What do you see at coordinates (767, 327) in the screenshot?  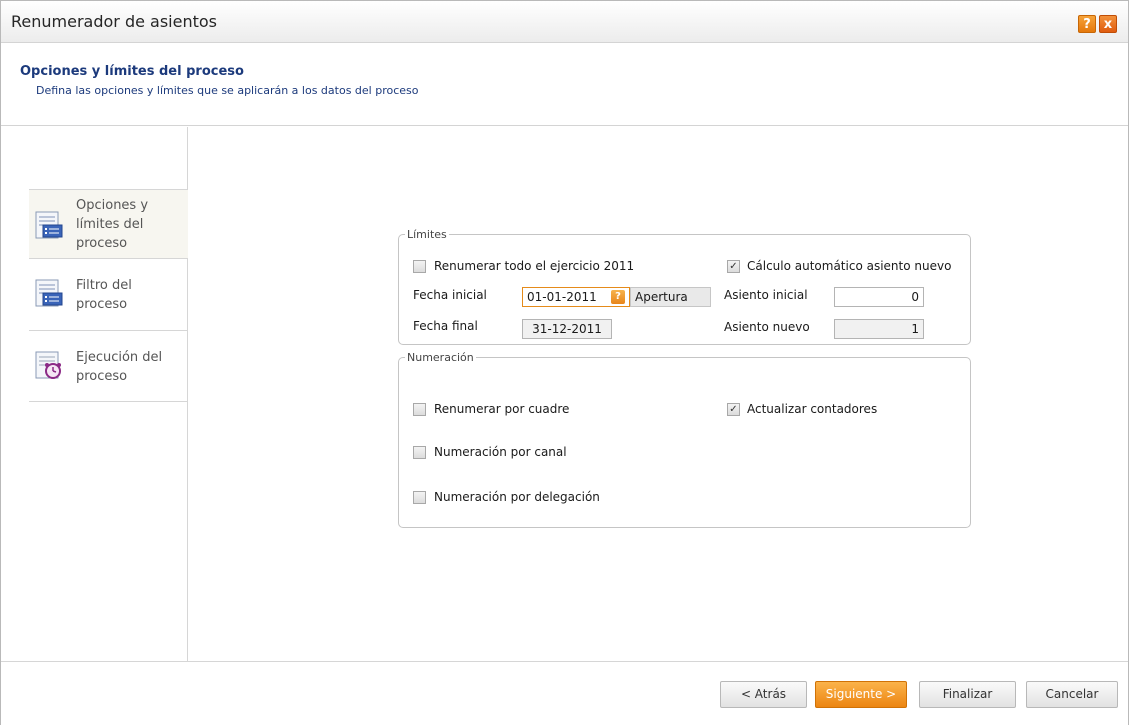 I see `asiento-nuevo-label: Asiento nuevo` at bounding box center [767, 327].